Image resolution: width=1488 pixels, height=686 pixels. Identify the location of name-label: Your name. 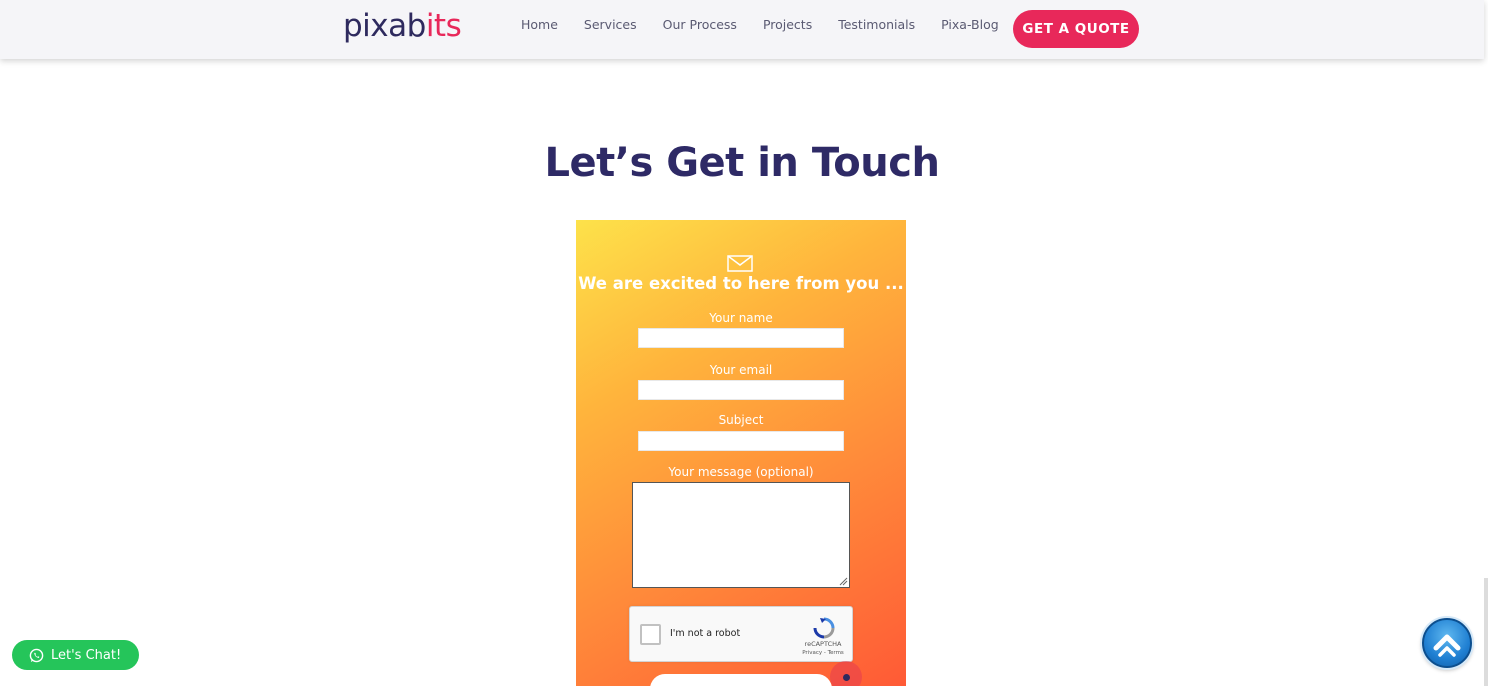
(741, 318).